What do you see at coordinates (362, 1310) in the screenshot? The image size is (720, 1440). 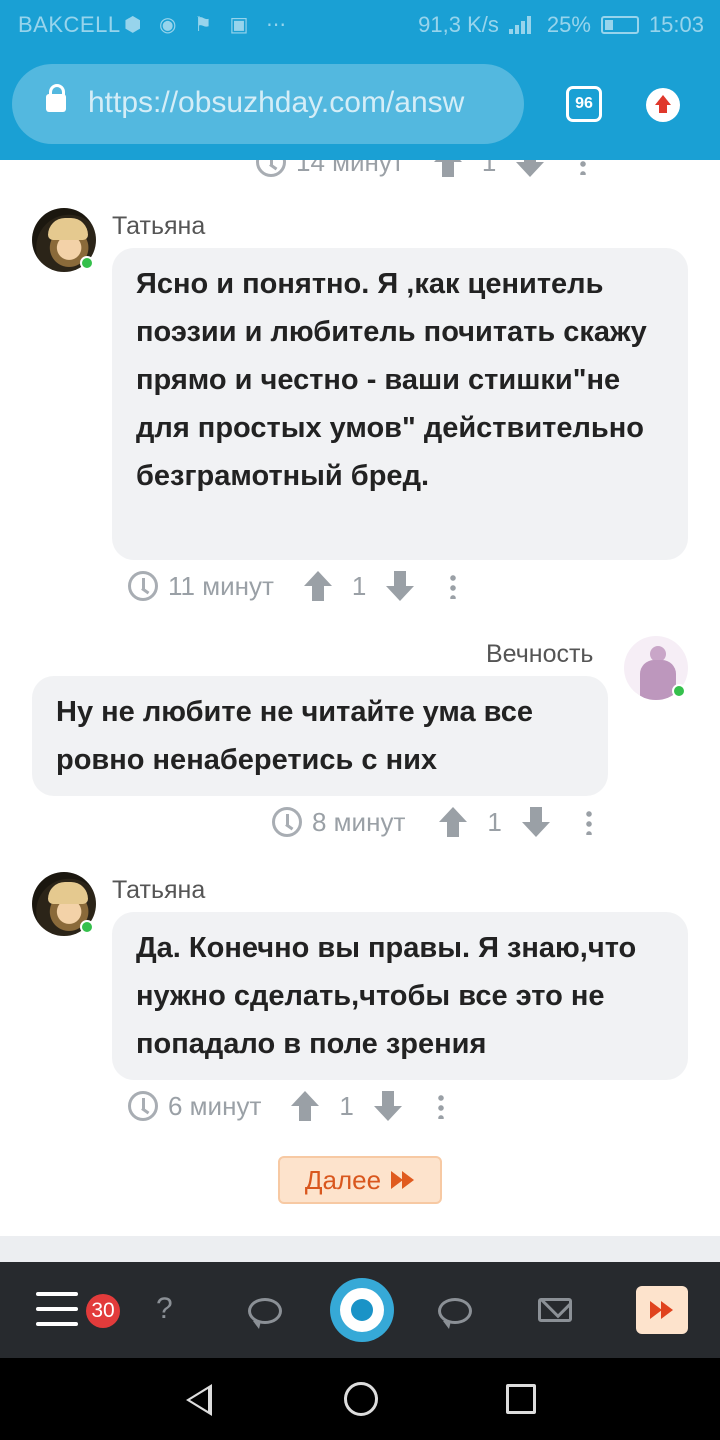 I see `home-button` at bounding box center [362, 1310].